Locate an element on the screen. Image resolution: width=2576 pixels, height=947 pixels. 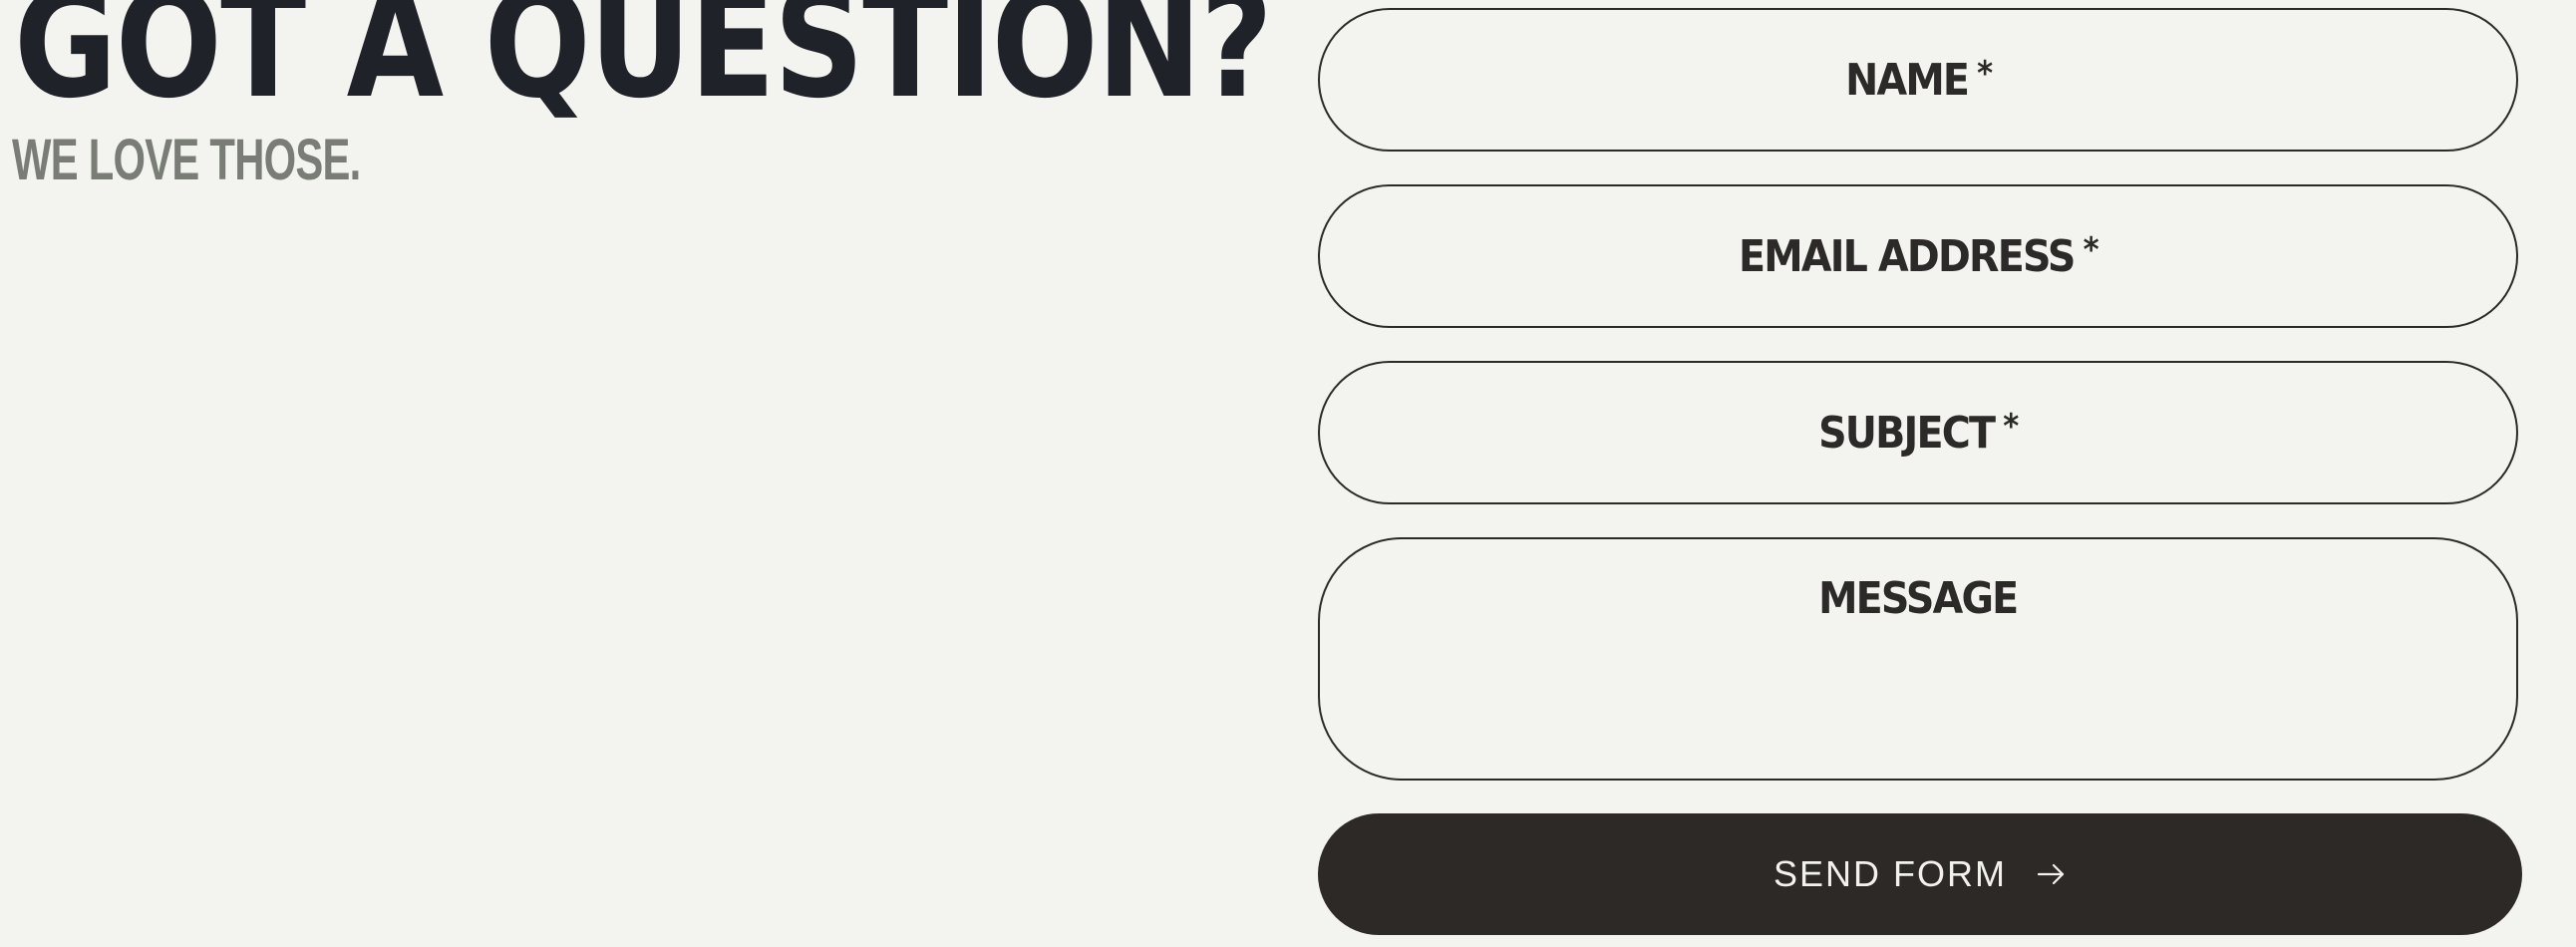
subject-field: SUBJECT * is located at coordinates (1918, 432).